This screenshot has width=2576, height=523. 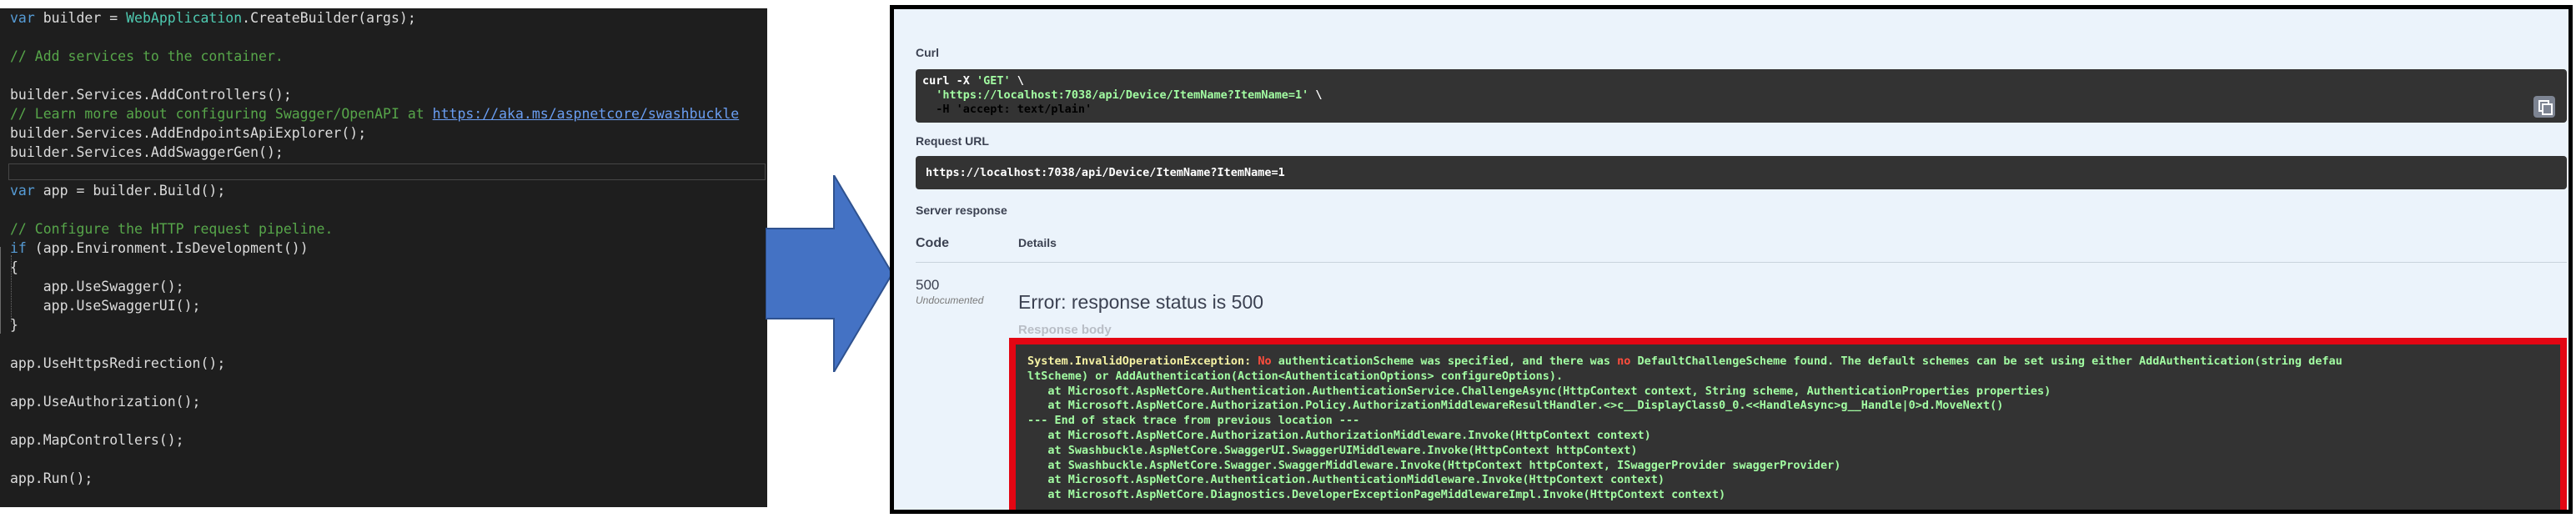 I want to click on code-token: app.UseSwaggerUI();, so click(x=105, y=306).